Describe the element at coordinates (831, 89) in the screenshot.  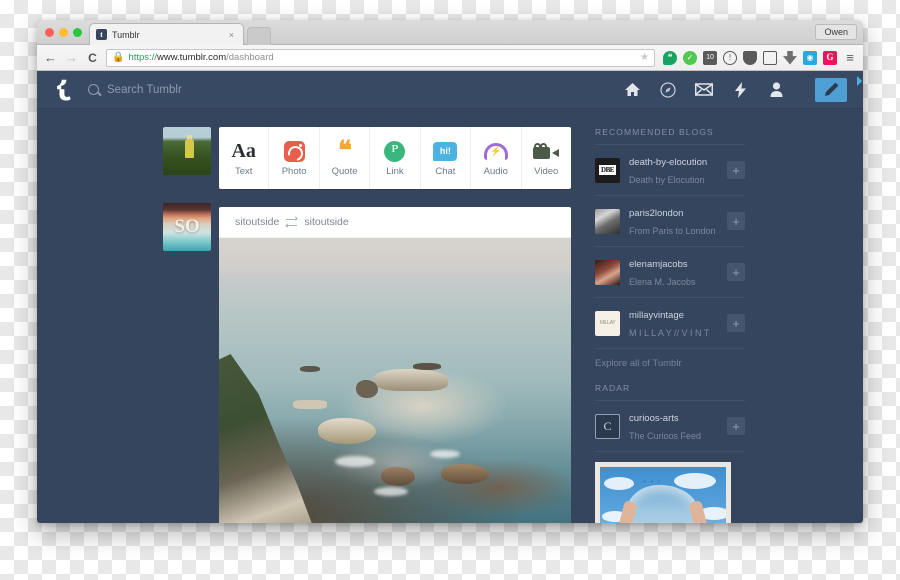
I see `compose-post-button` at that location.